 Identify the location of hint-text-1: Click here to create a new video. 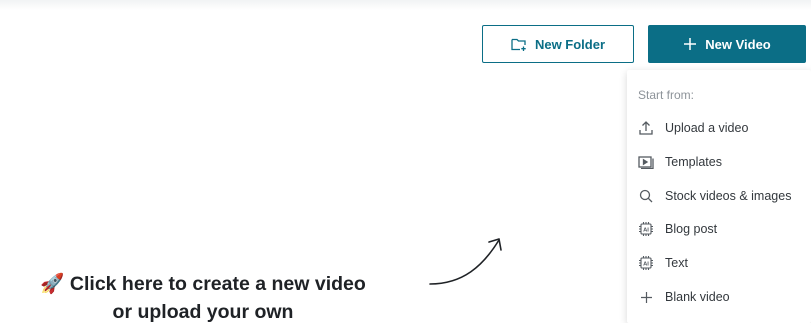
(217, 284).